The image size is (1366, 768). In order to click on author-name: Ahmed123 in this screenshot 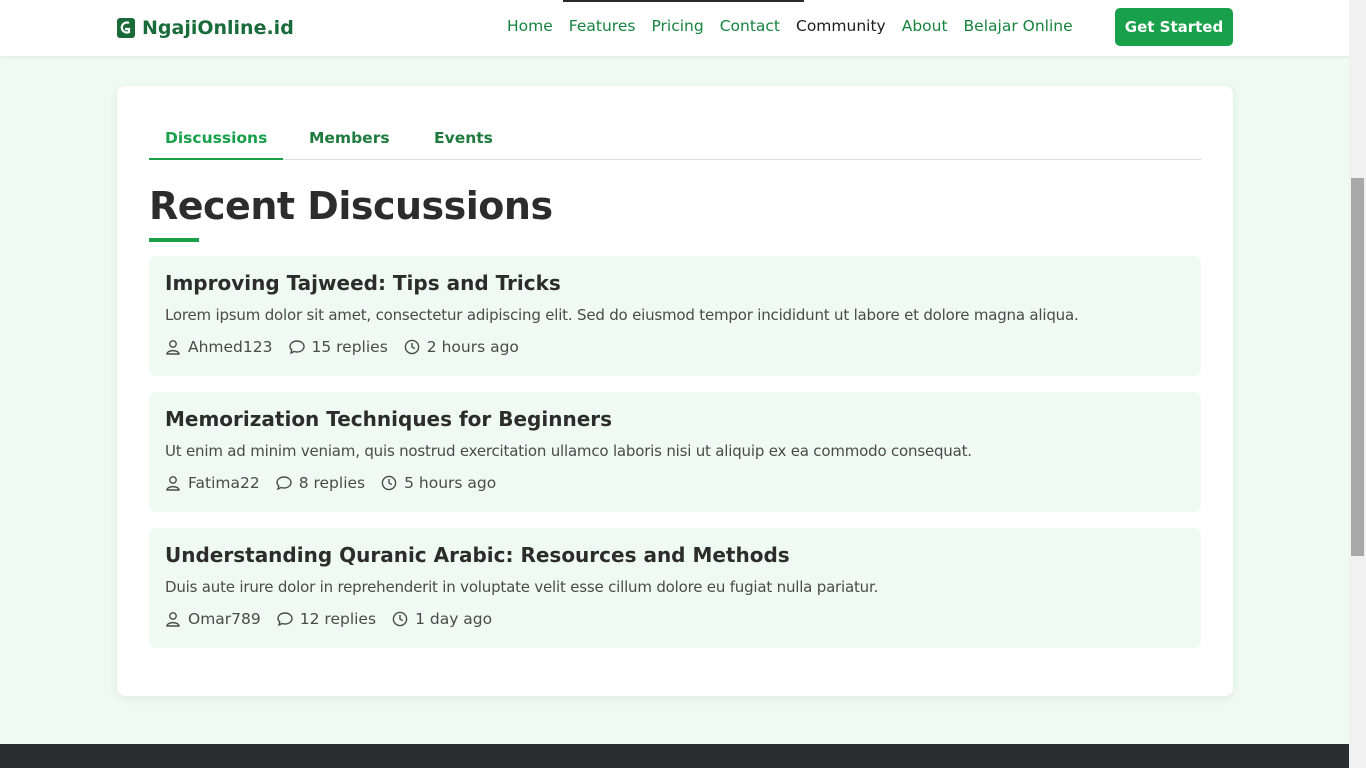, I will do `click(230, 347)`.